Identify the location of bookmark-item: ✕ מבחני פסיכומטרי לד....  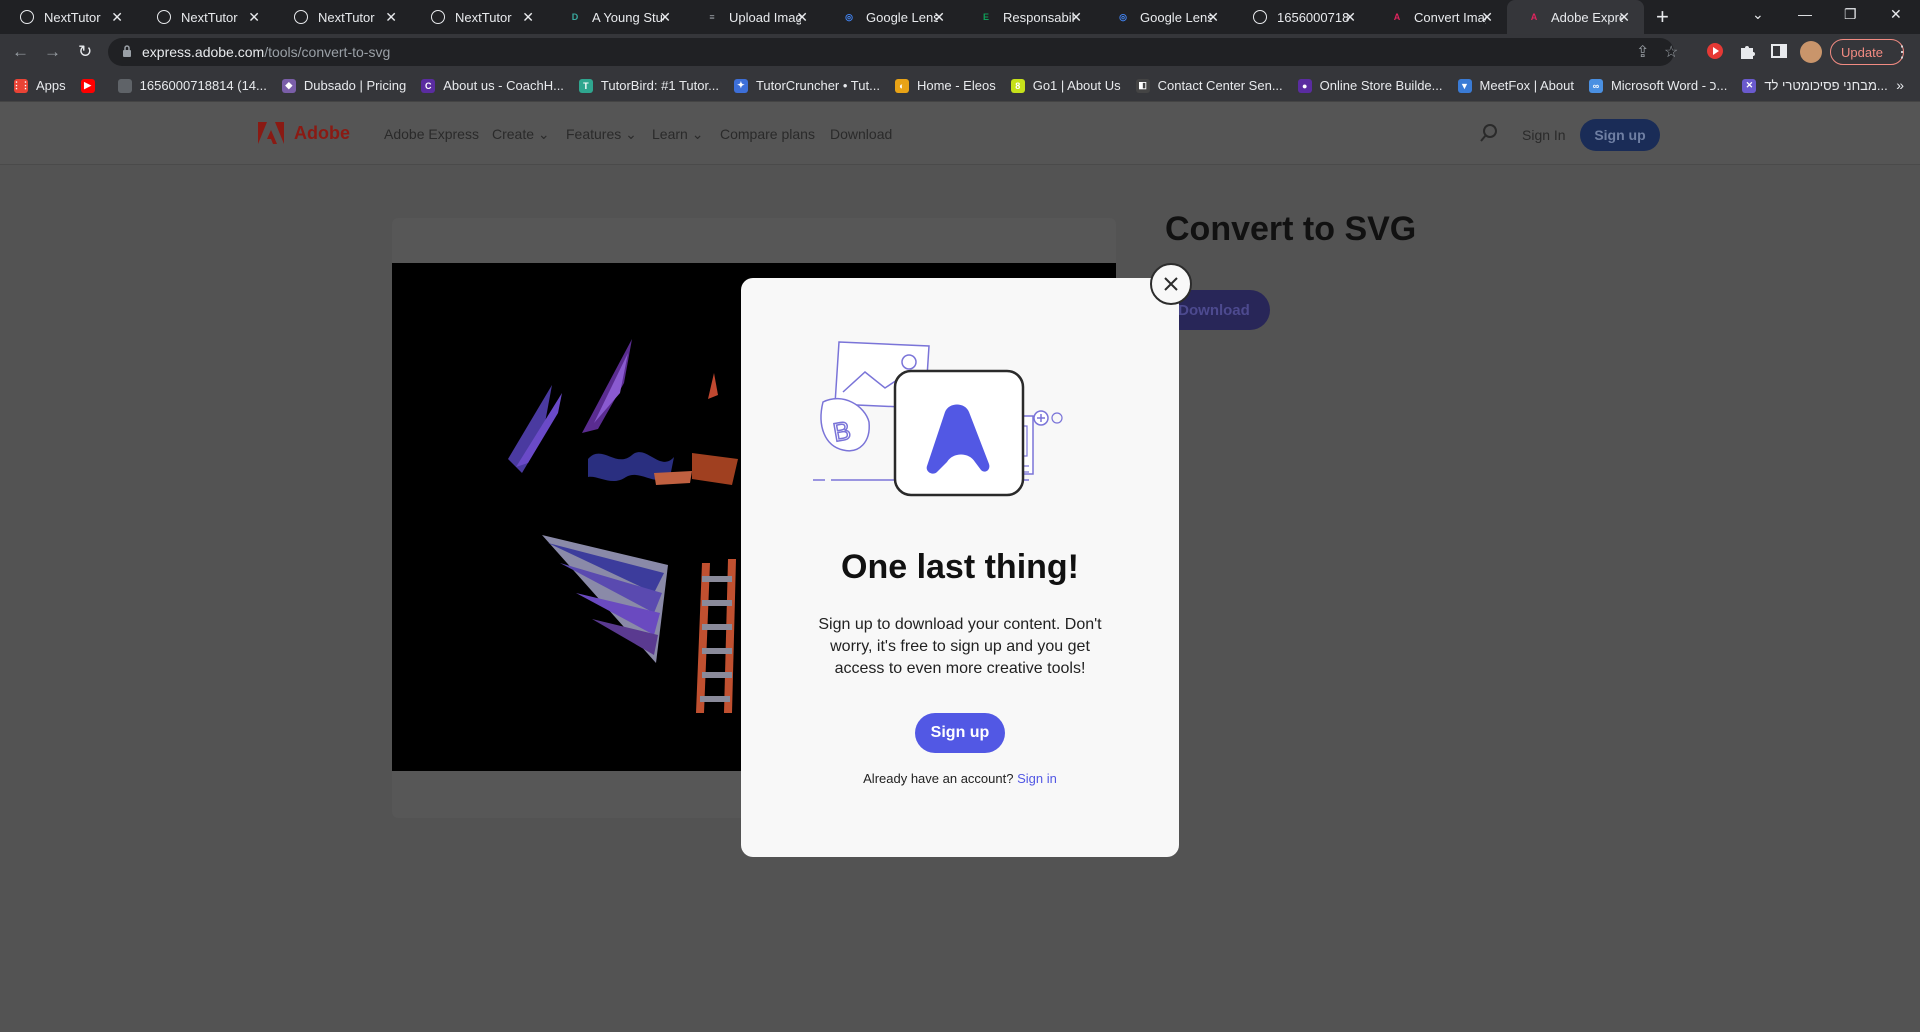
(1815, 85).